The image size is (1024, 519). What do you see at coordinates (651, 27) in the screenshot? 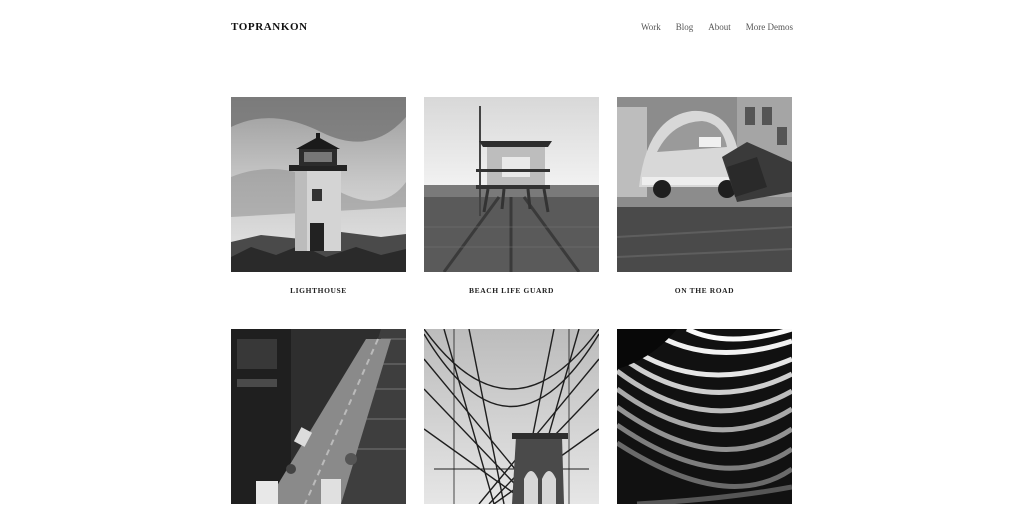
I see `nav-link-work: Work` at bounding box center [651, 27].